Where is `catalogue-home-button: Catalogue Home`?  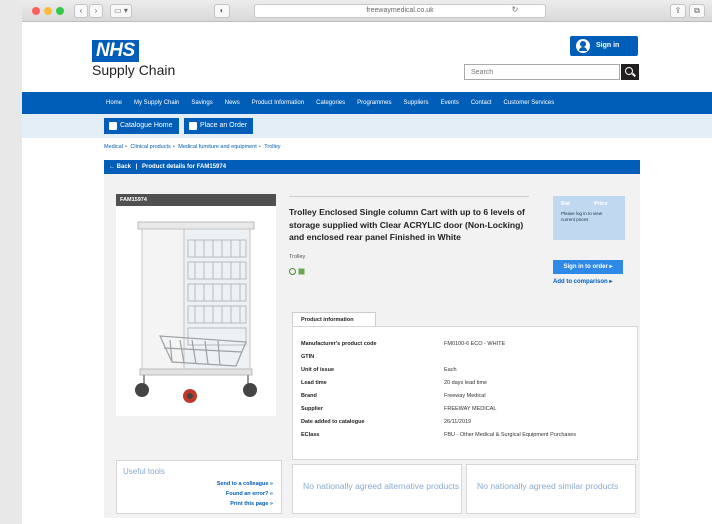
catalogue-home-button: Catalogue Home is located at coordinates (141, 126).